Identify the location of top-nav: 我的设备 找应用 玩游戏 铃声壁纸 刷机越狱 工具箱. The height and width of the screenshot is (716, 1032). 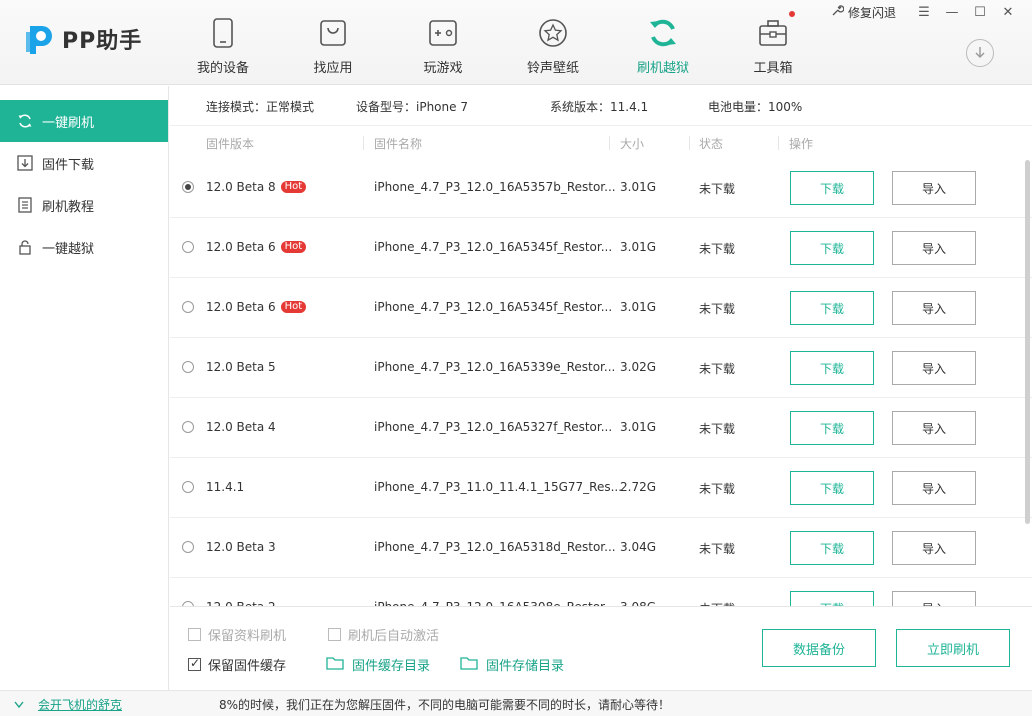
(498, 42).